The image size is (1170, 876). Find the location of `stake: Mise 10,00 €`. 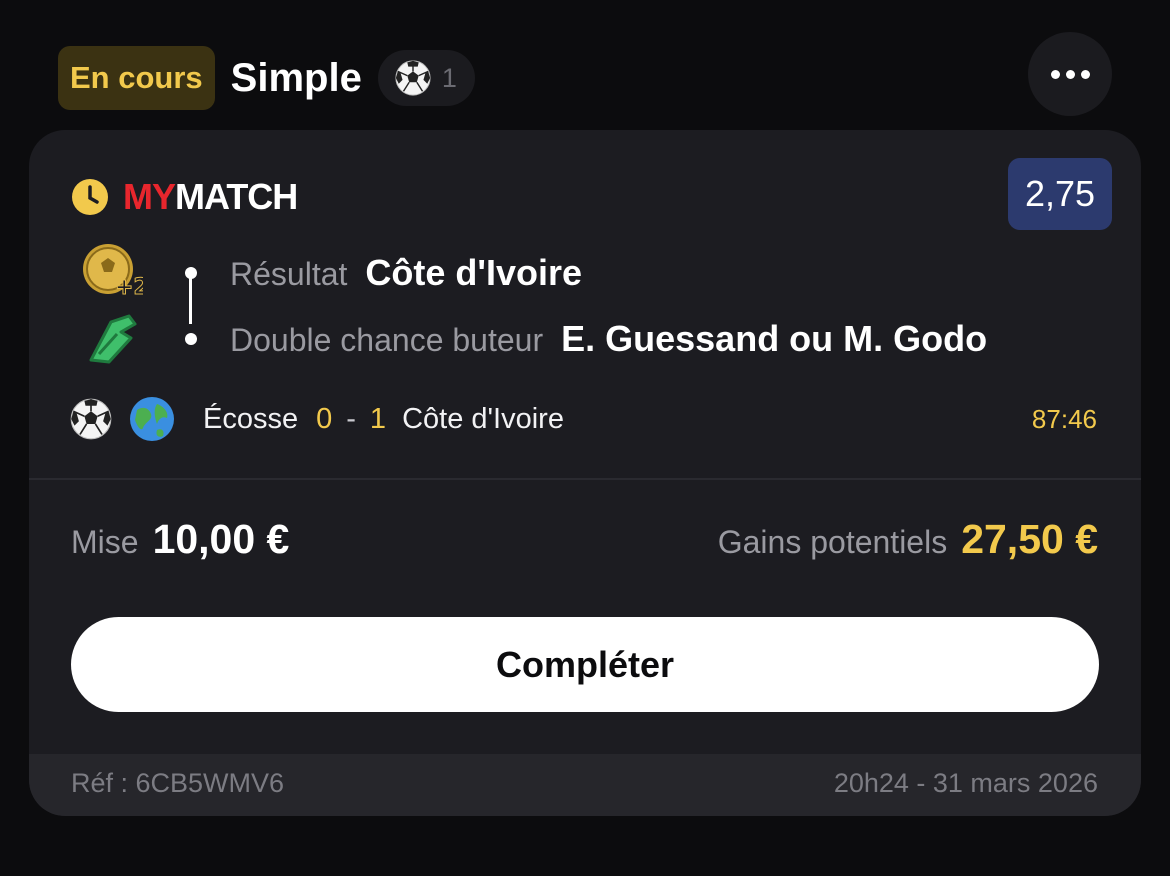

stake: Mise 10,00 € is located at coordinates (180, 539).